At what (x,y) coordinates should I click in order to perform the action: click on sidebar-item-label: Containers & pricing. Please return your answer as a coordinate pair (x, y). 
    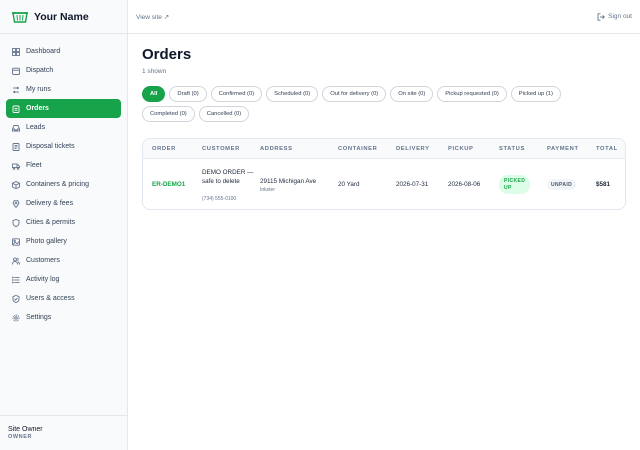
    Looking at the image, I should click on (58, 184).